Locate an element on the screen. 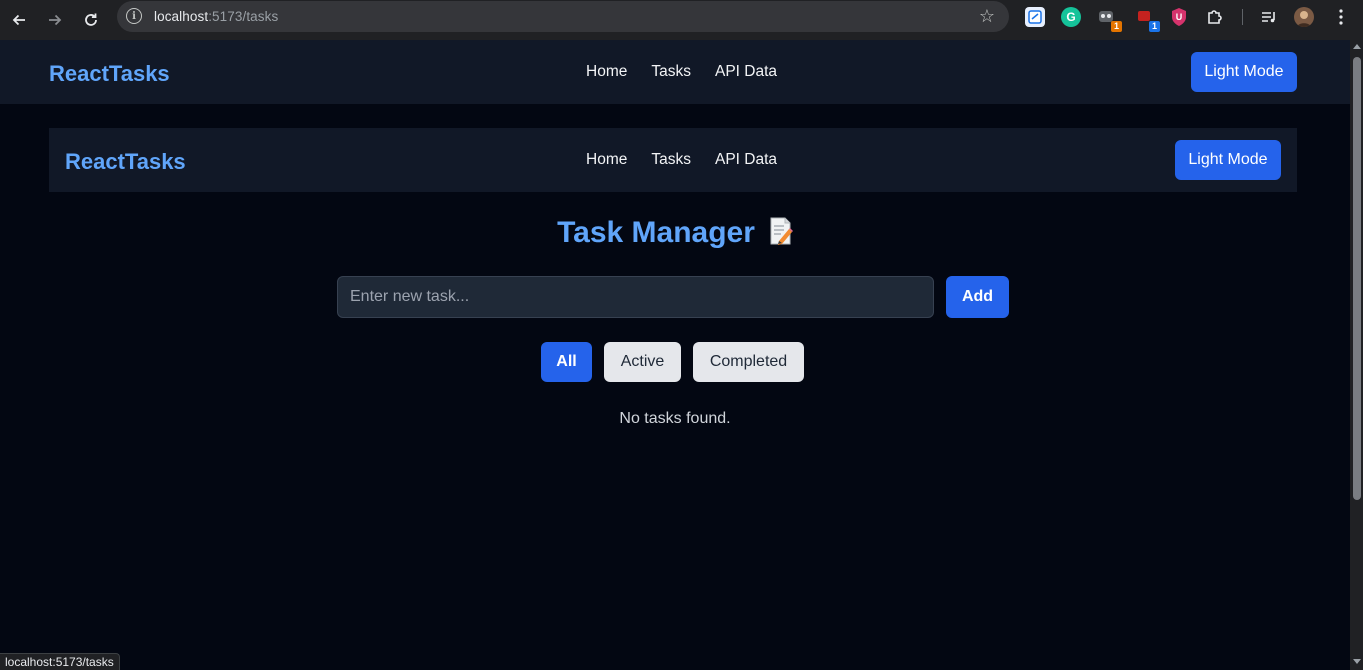  new-task-input is located at coordinates (635, 297).